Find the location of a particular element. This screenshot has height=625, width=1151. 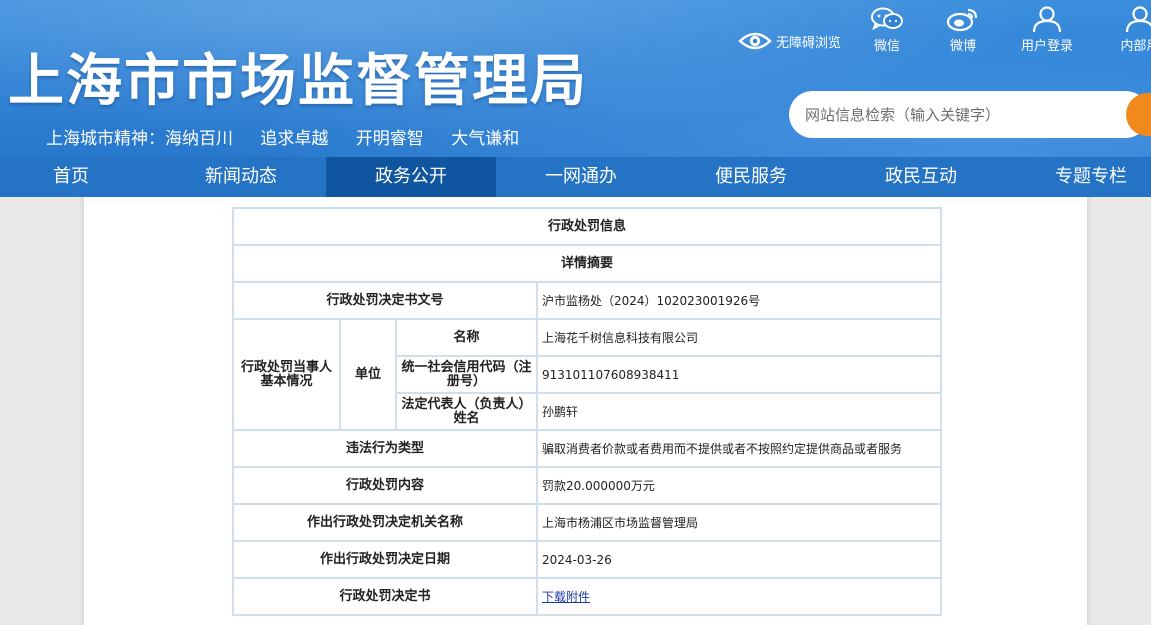

table-row: 行政处罚内容 罚款20.000000万元 is located at coordinates (587, 485).